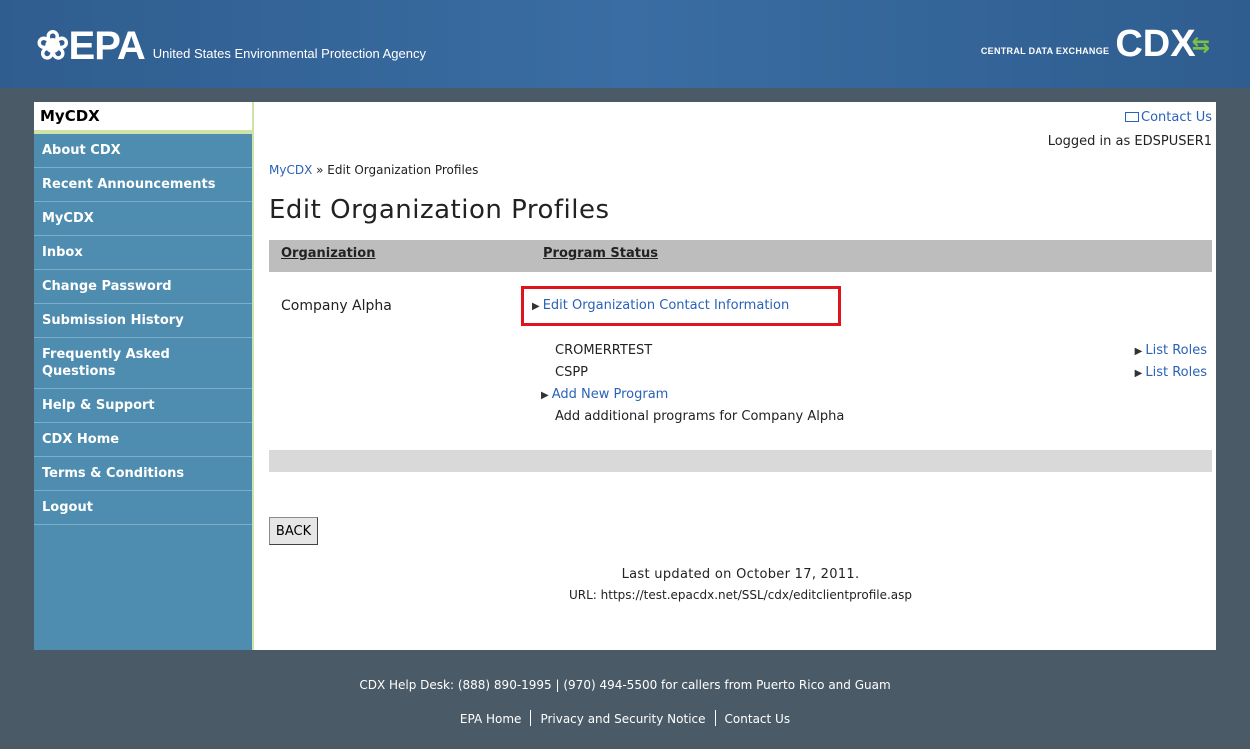 This screenshot has width=1250, height=749. I want to click on nav-terms-conditions: Terms & Conditions, so click(143, 474).